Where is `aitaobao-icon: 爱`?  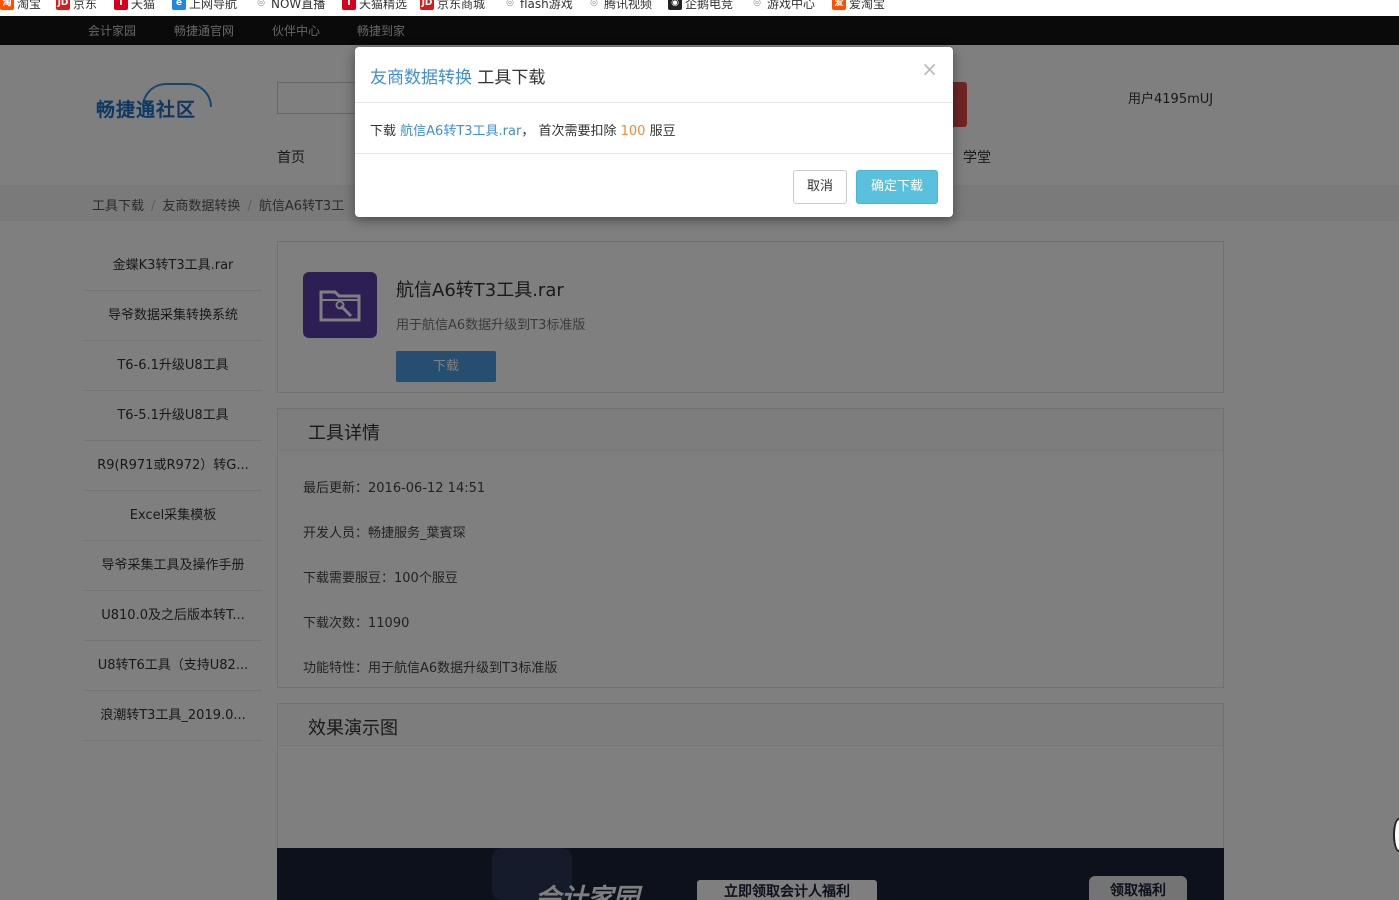 aitaobao-icon: 爱 is located at coordinates (839, 5).